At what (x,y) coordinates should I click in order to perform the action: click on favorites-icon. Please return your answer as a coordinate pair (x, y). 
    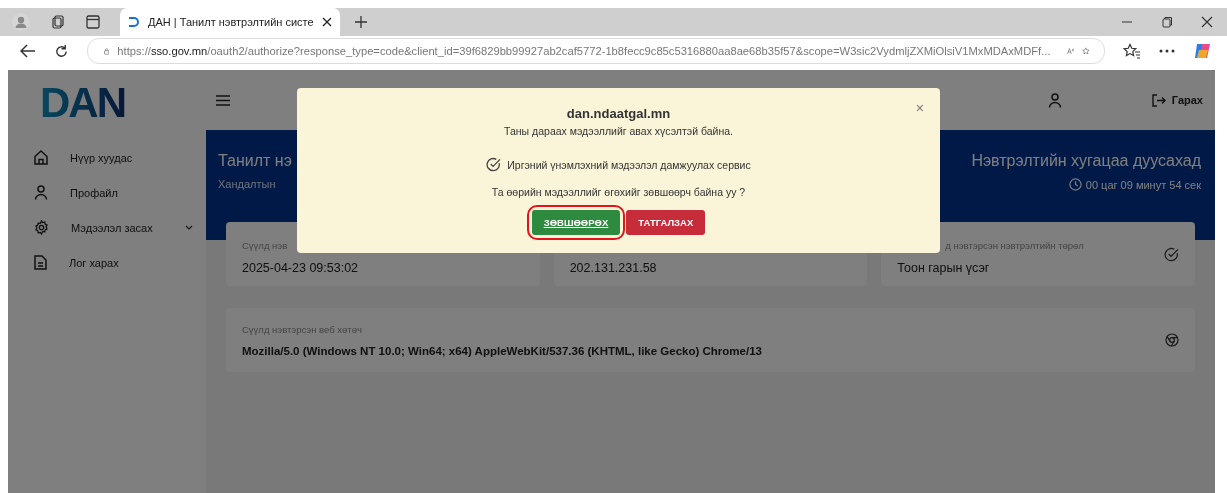
    Looking at the image, I should click on (1132, 51).